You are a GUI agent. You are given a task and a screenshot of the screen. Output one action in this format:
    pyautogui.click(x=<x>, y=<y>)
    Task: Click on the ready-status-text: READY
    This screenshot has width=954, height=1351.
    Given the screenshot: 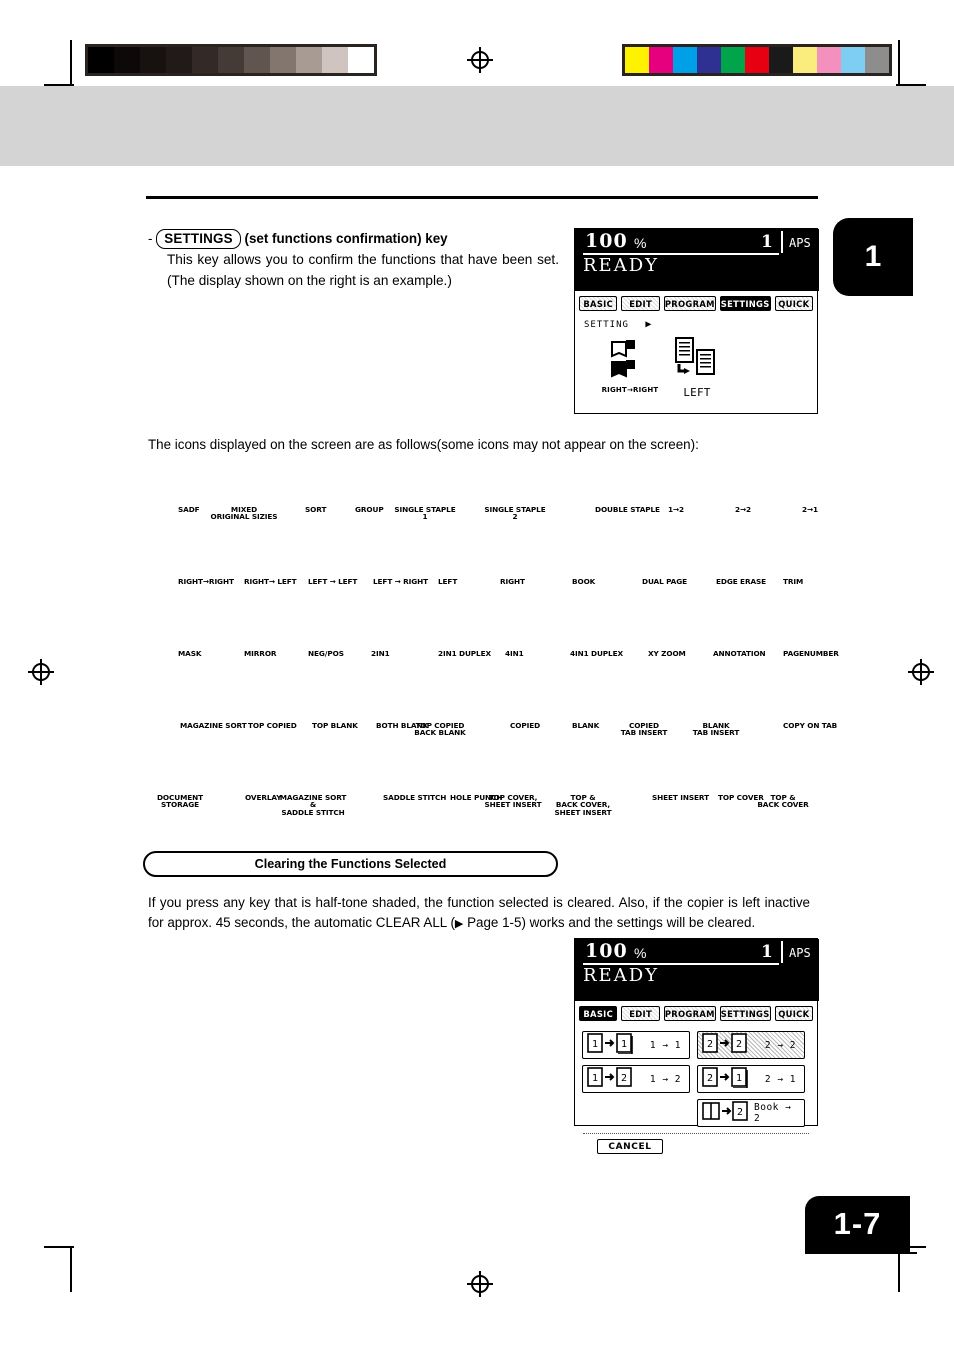 What is the action you would take?
    pyautogui.click(x=621, y=265)
    